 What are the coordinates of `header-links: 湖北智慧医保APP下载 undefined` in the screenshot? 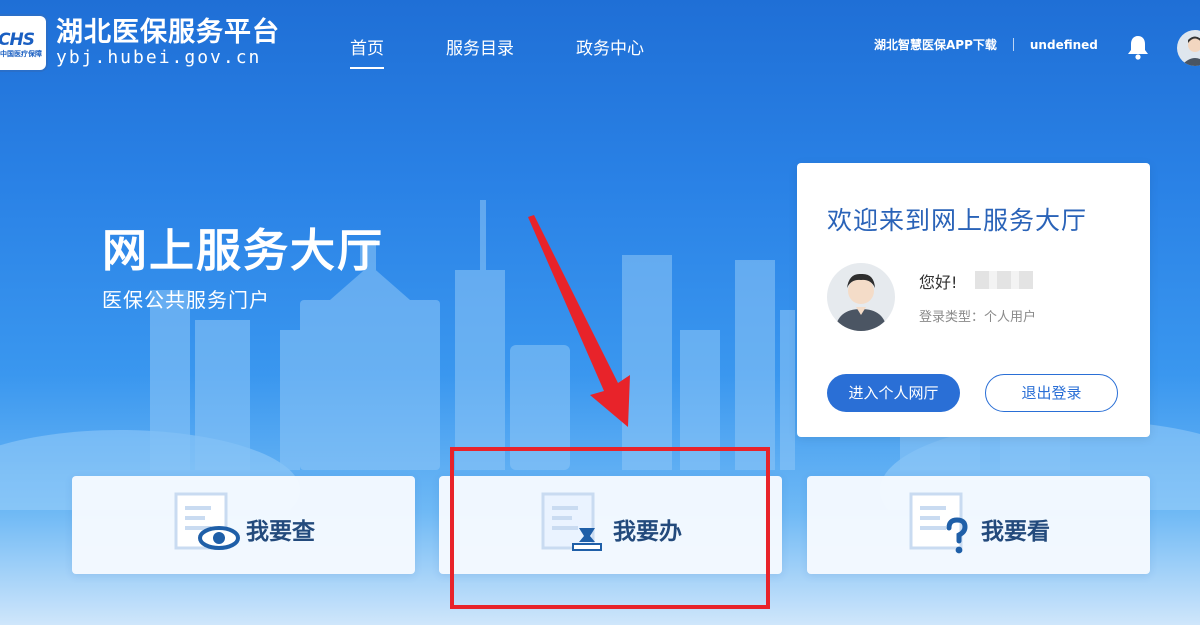 It's located at (986, 44).